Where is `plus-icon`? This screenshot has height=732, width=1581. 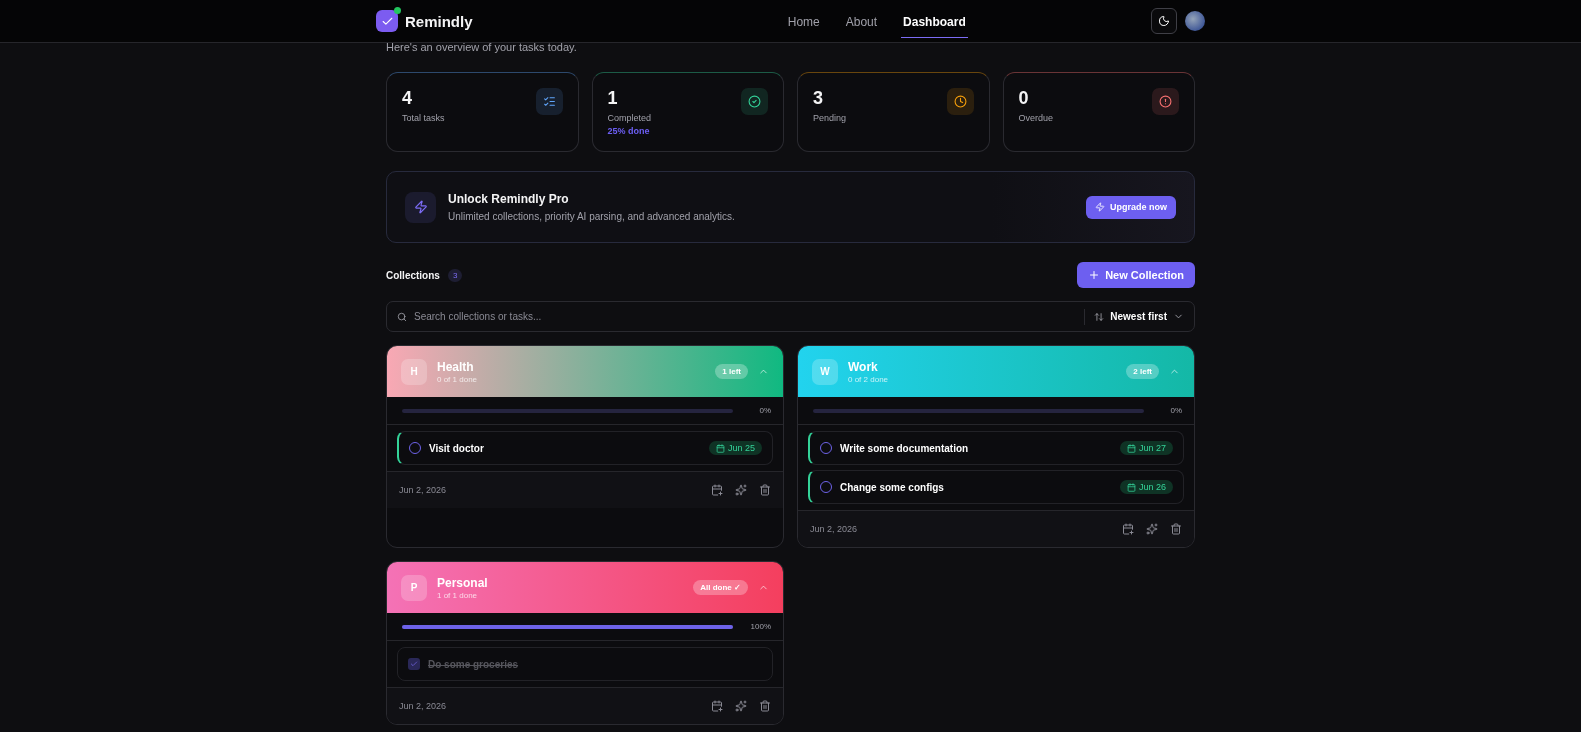
plus-icon is located at coordinates (1094, 275).